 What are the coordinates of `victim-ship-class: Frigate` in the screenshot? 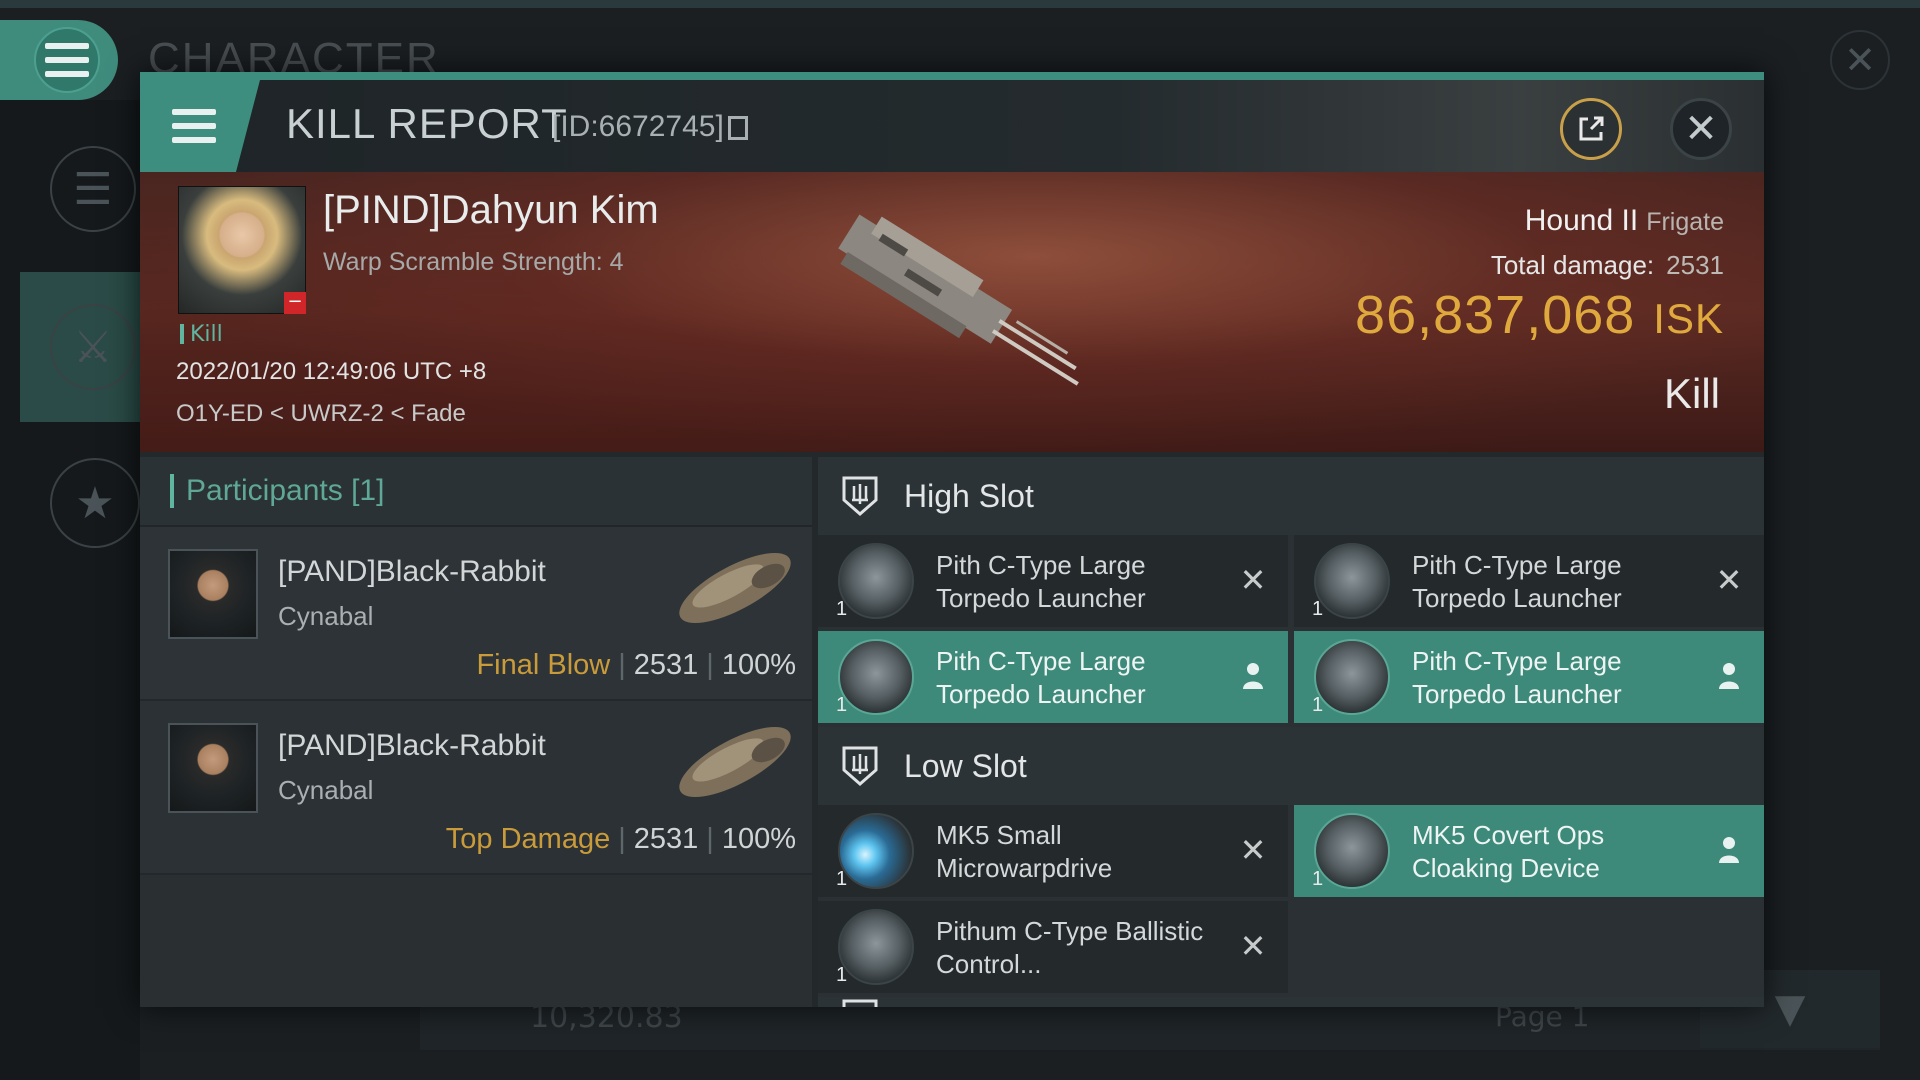 It's located at (1685, 222).